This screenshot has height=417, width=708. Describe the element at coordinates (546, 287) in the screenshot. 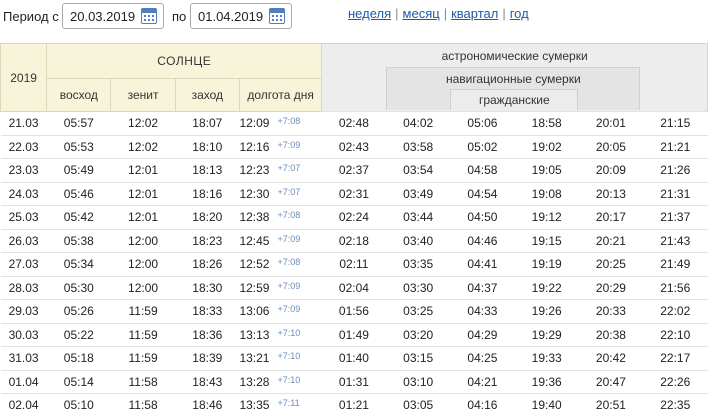

I see `civil-dusk-cell: 19:22` at that location.